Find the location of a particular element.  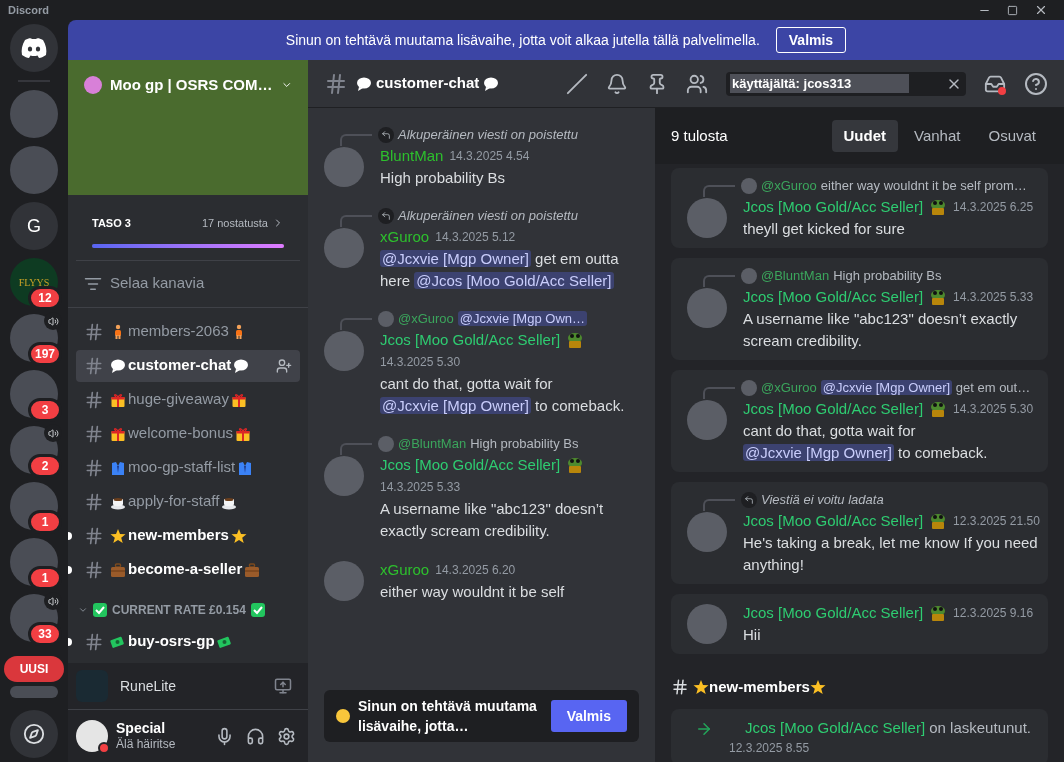

result-card: @xGuroo either way wouldnt it be self prom… Jcos [Moo Gold/Acc Seller] 14.3.2025 6.25 theyll get kicked for sure is located at coordinates (859, 208).